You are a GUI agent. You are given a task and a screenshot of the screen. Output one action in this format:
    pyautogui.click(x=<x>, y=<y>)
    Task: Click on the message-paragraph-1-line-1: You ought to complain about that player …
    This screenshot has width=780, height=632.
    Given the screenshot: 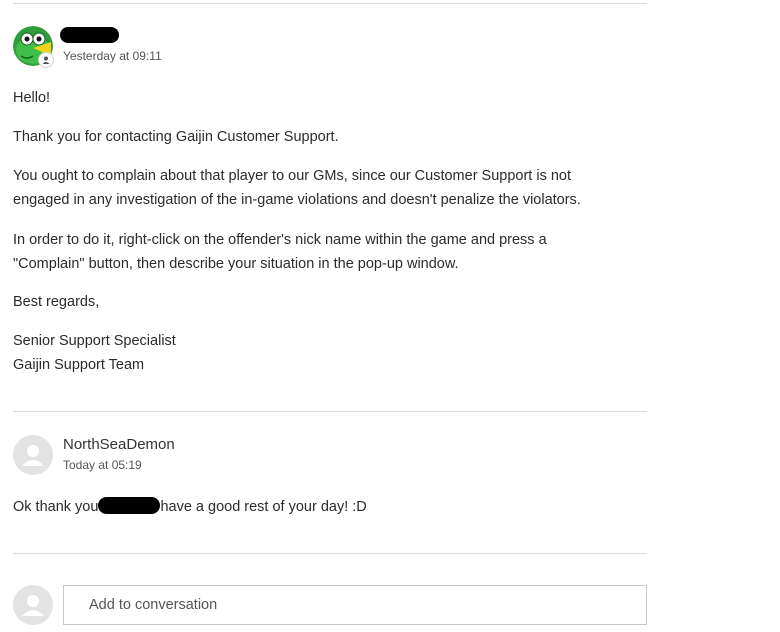 What is the action you would take?
    pyautogui.click(x=292, y=176)
    